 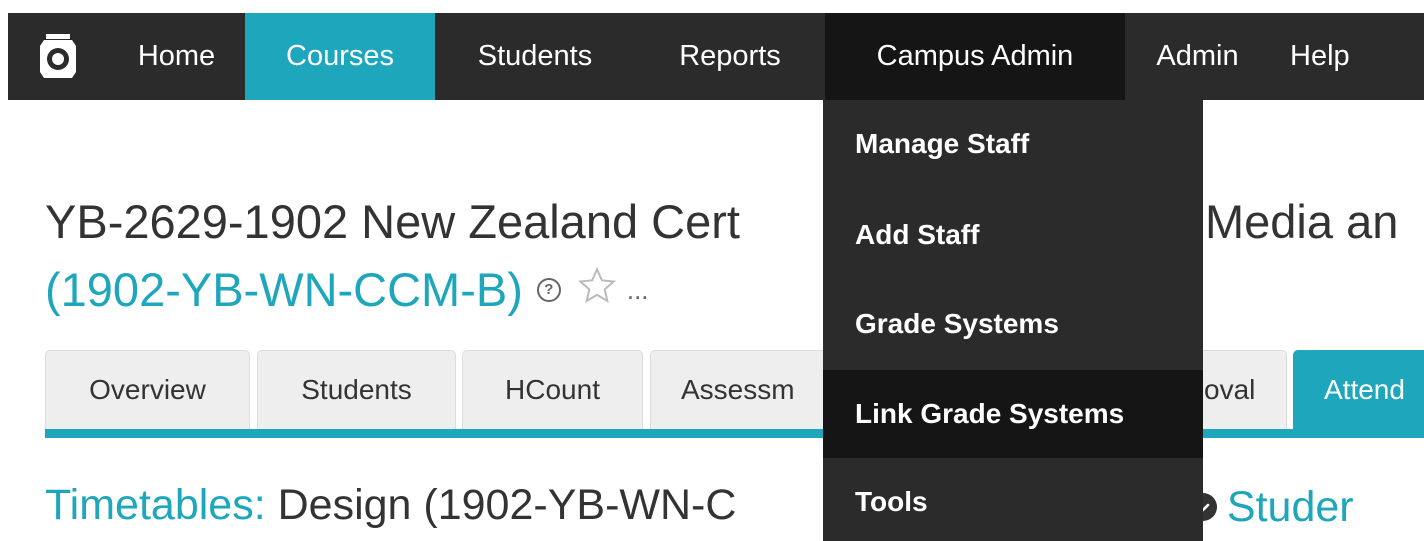 I want to click on nav-students: Students, so click(x=535, y=56).